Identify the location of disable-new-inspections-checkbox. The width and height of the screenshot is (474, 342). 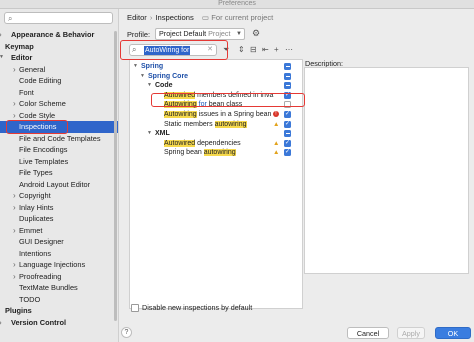
(135, 308).